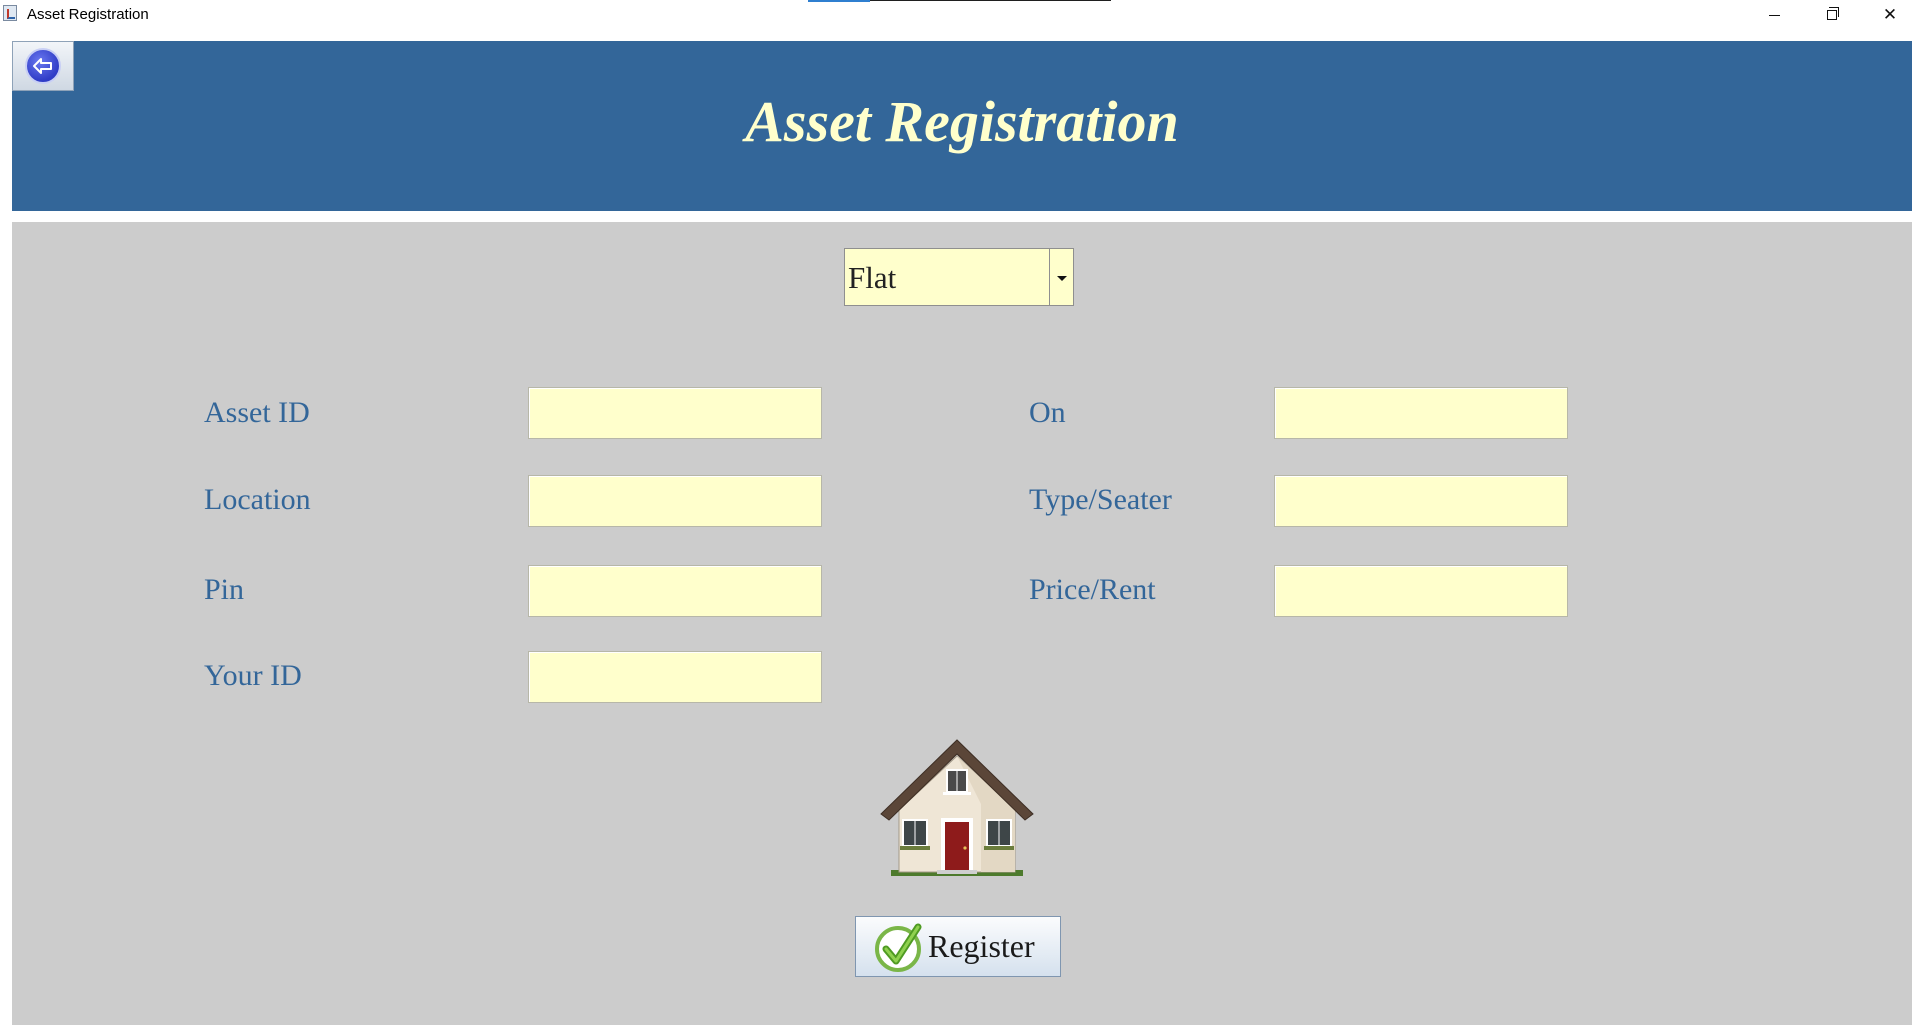 The width and height of the screenshot is (1917, 1028). Describe the element at coordinates (872, 277) in the screenshot. I see `asset-type-selected: Flat` at that location.